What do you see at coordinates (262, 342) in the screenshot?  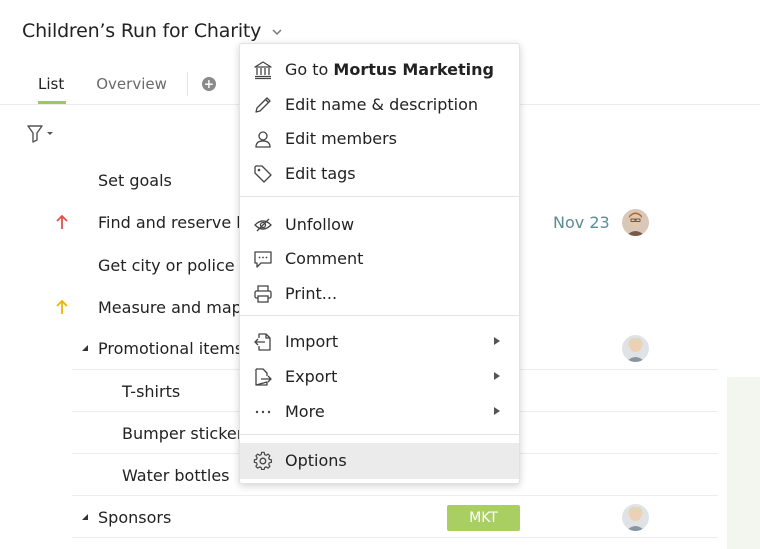 I see `import-icon` at bounding box center [262, 342].